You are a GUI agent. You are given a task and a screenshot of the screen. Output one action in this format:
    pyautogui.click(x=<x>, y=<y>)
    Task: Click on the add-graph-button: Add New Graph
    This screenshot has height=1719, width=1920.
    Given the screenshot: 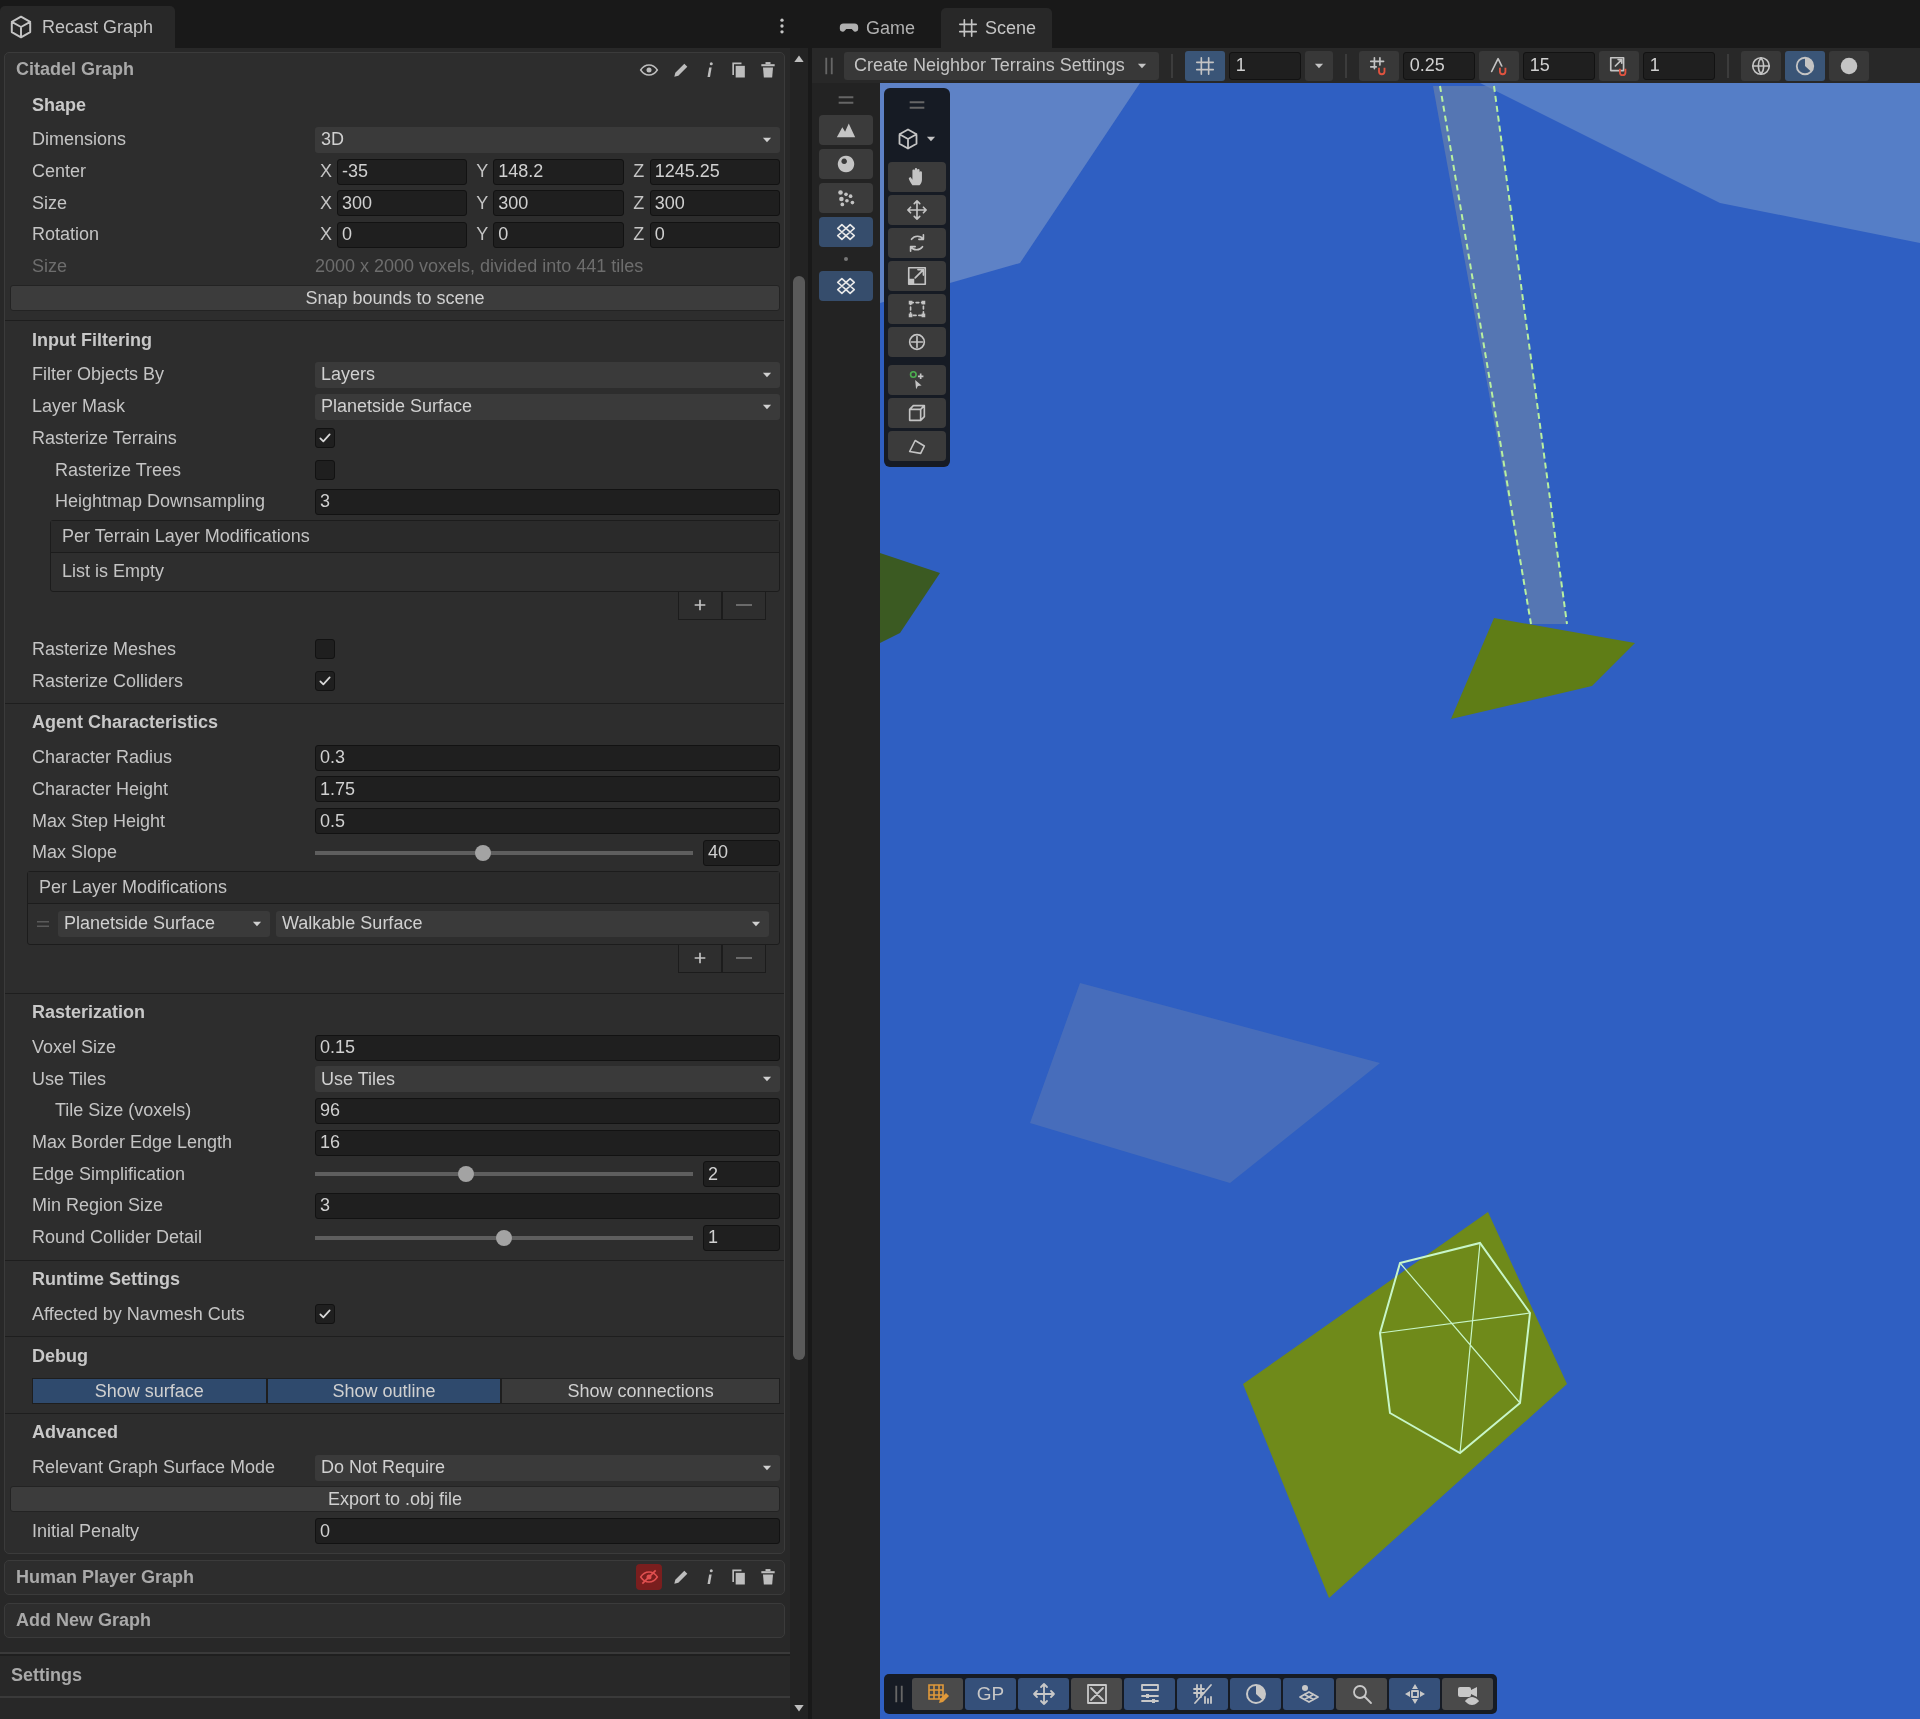 What is the action you would take?
    pyautogui.click(x=394, y=1620)
    